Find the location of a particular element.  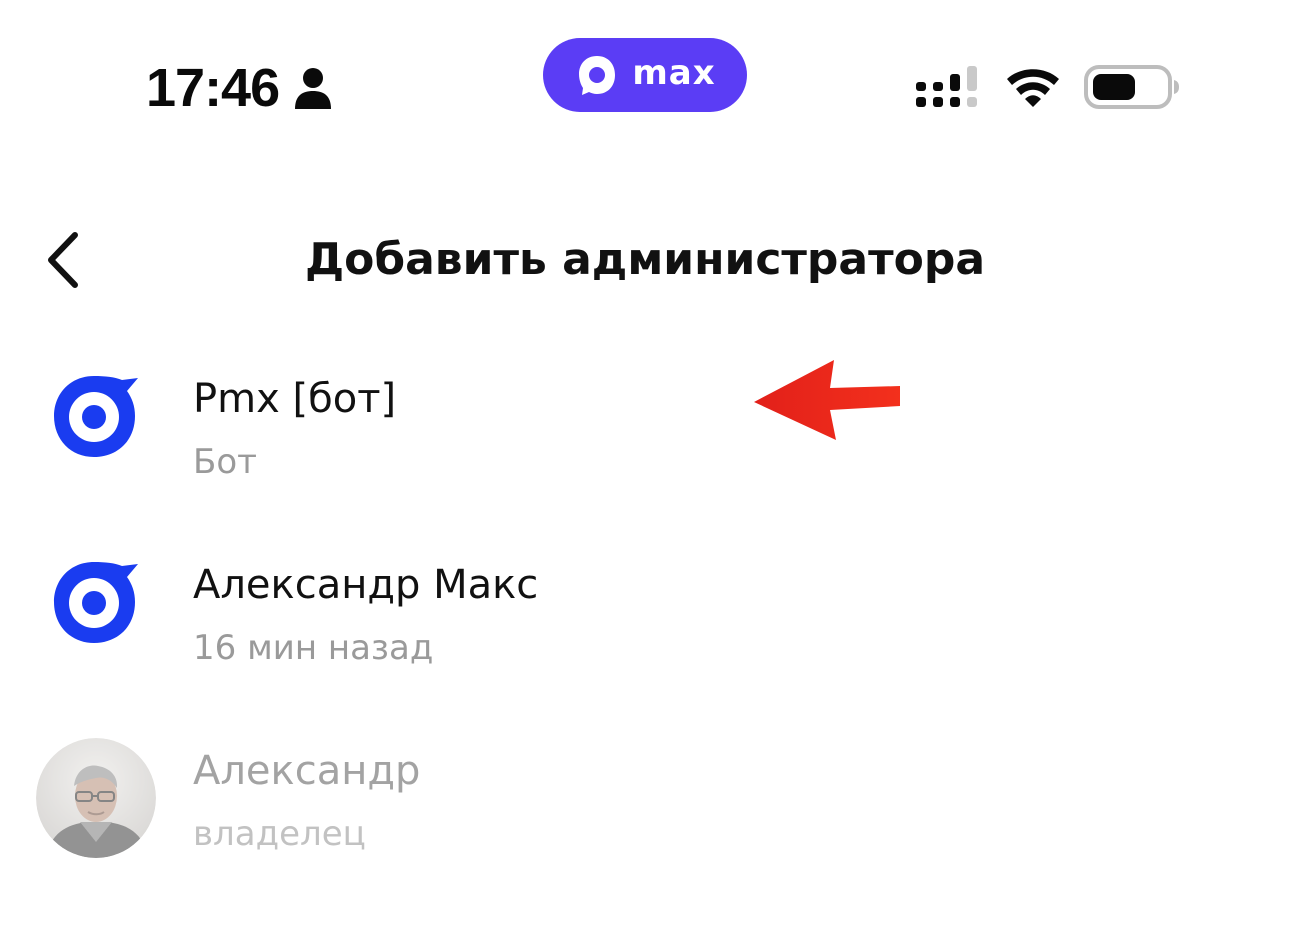

member-role: владелец is located at coordinates (279, 834).